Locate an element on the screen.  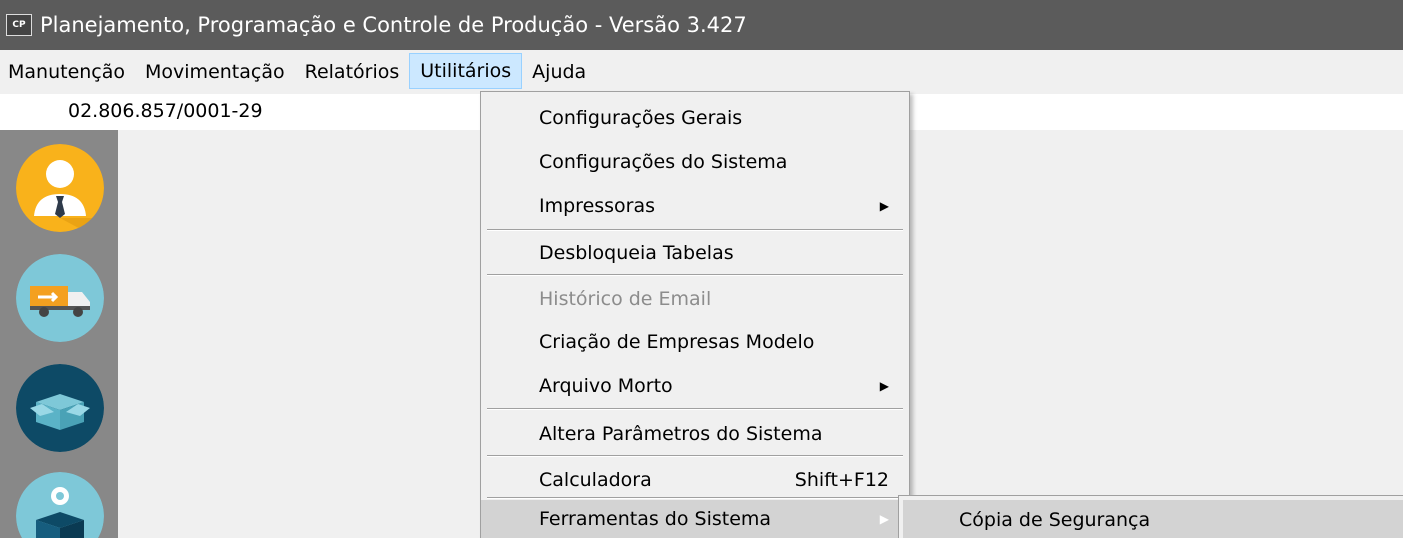
menu-relatorios: Relatórios is located at coordinates (352, 72).